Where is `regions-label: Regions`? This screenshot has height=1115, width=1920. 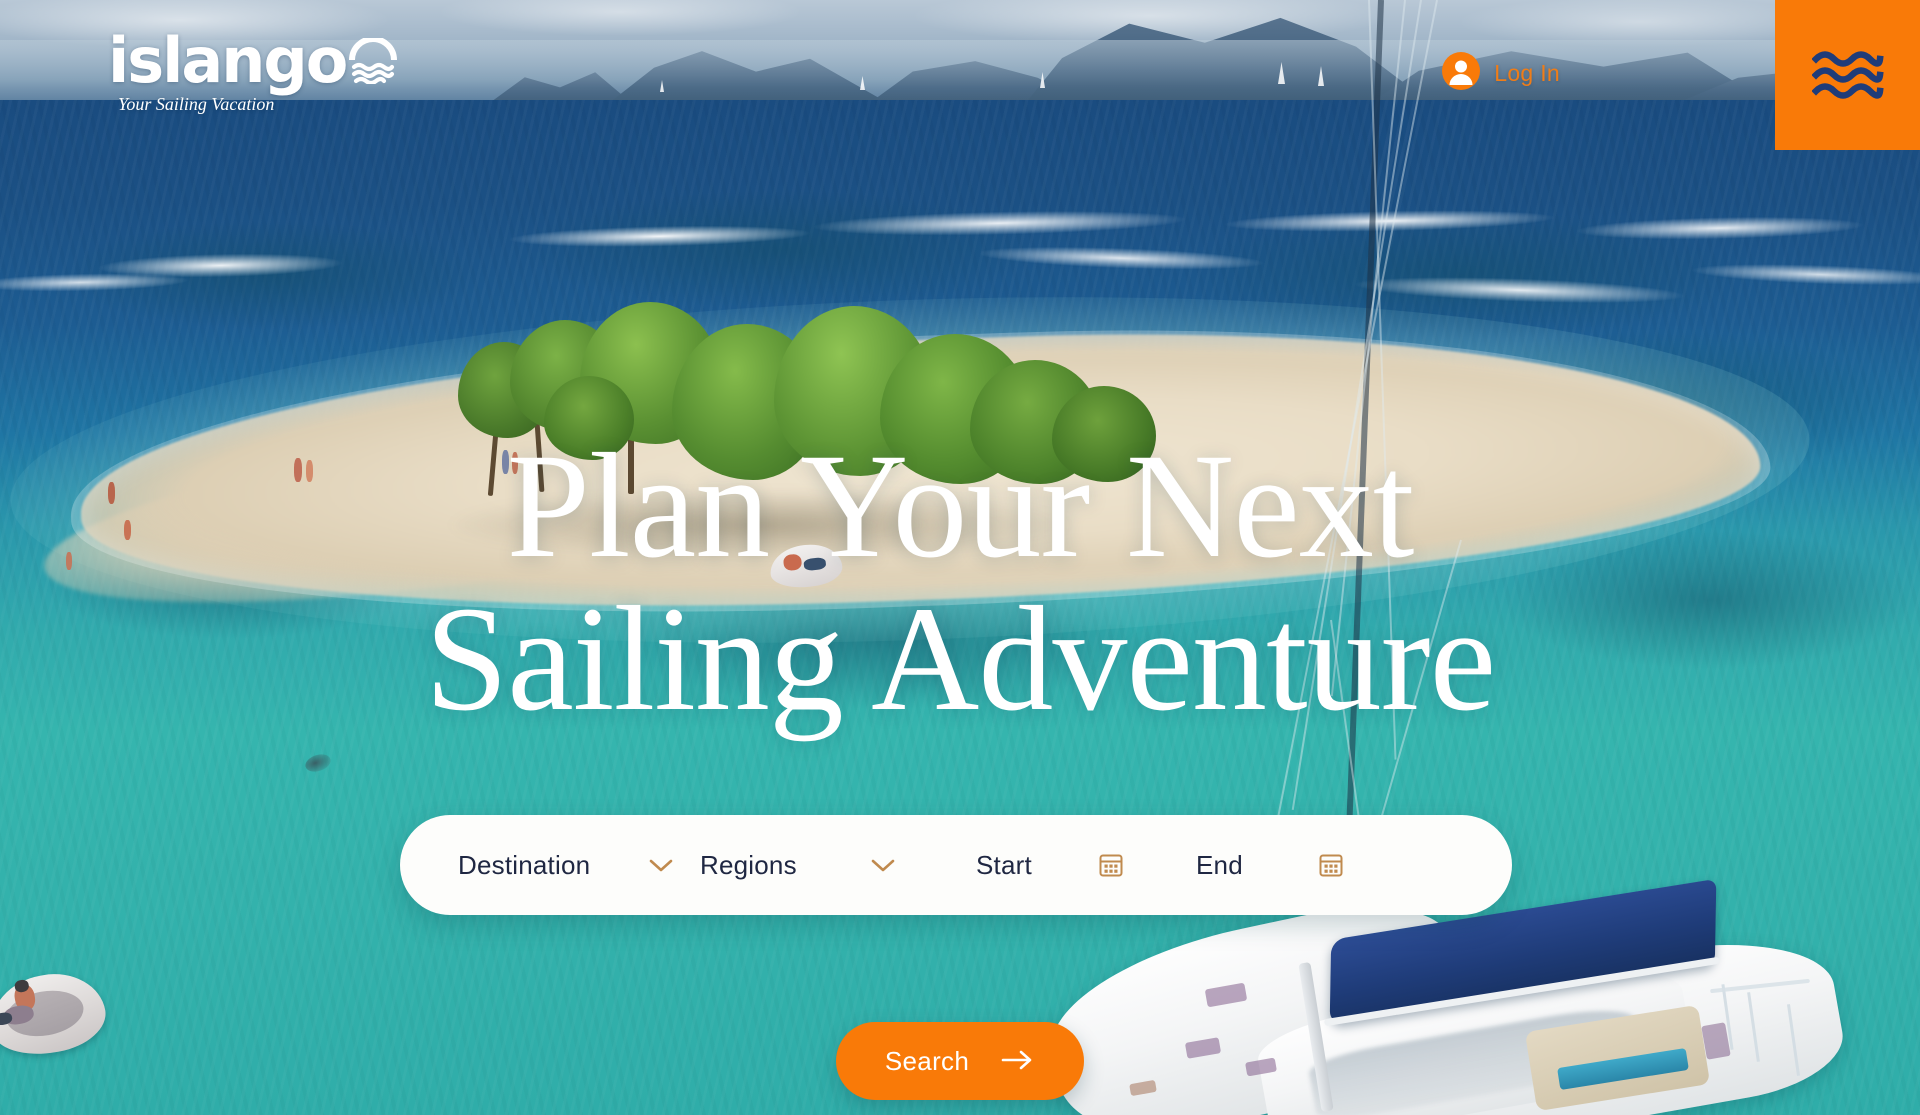 regions-label: Regions is located at coordinates (748, 864).